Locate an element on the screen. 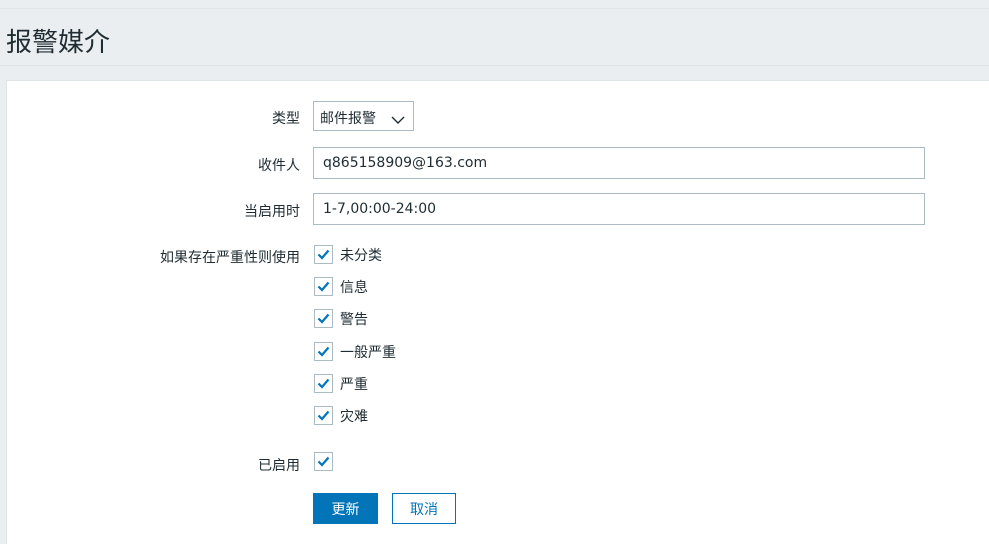 This screenshot has width=989, height=544. enabled-label: 已启用 is located at coordinates (279, 466).